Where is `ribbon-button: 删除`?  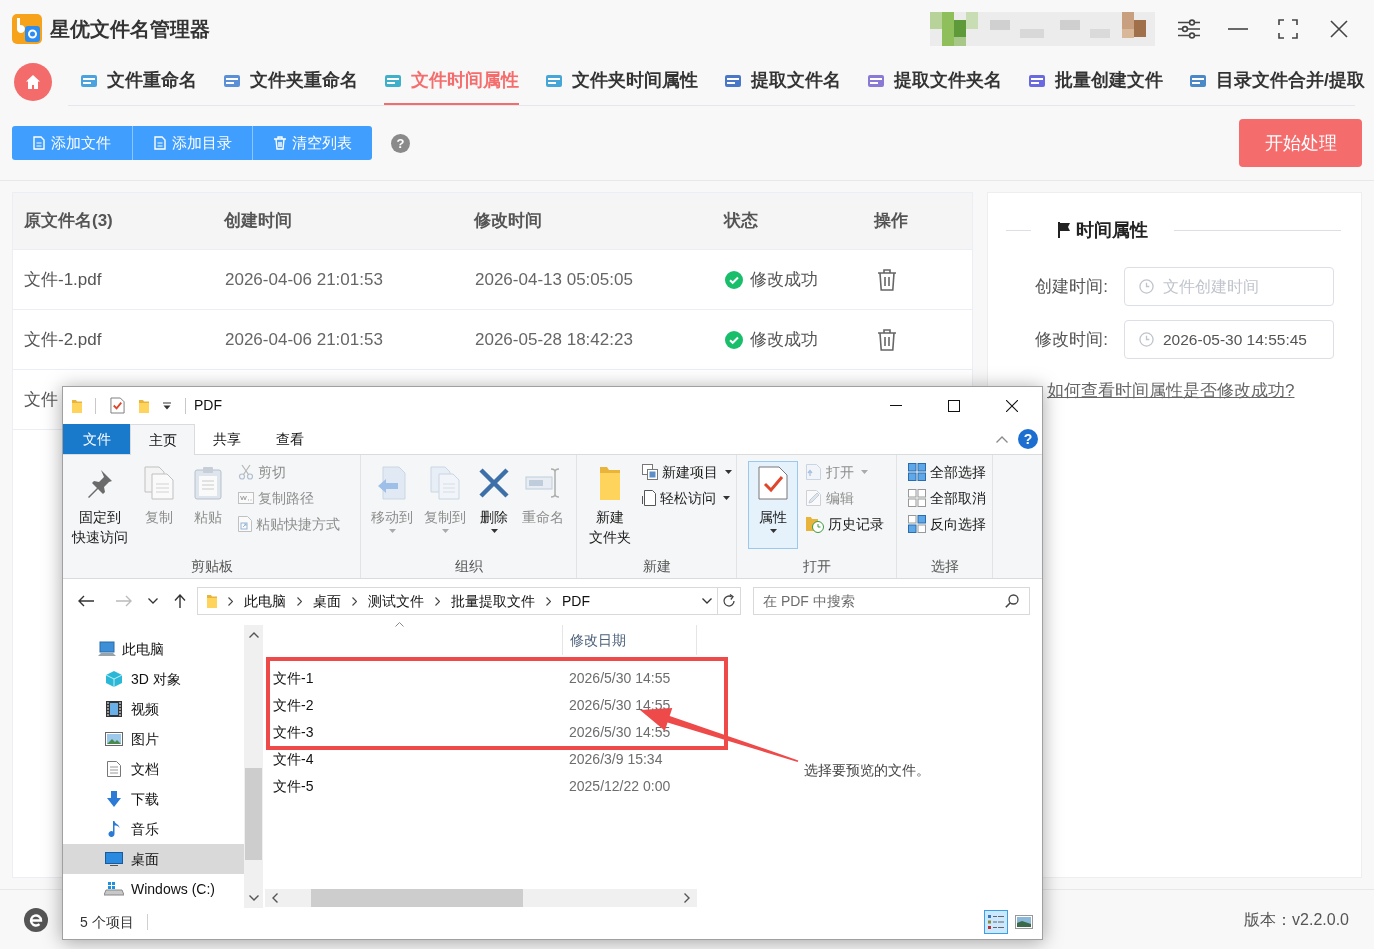
ribbon-button: 删除 is located at coordinates (494, 505).